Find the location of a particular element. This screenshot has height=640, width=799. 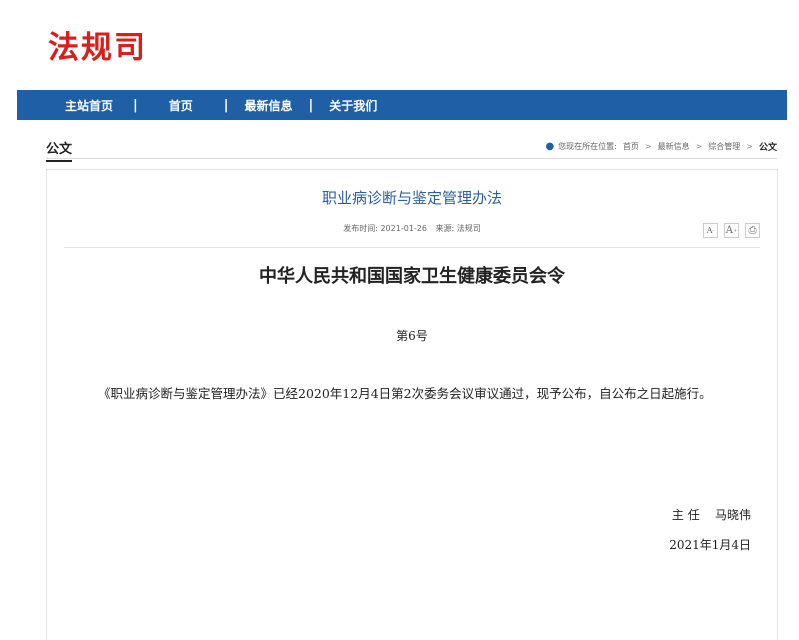

order-number: 第6号 is located at coordinates (412, 336).